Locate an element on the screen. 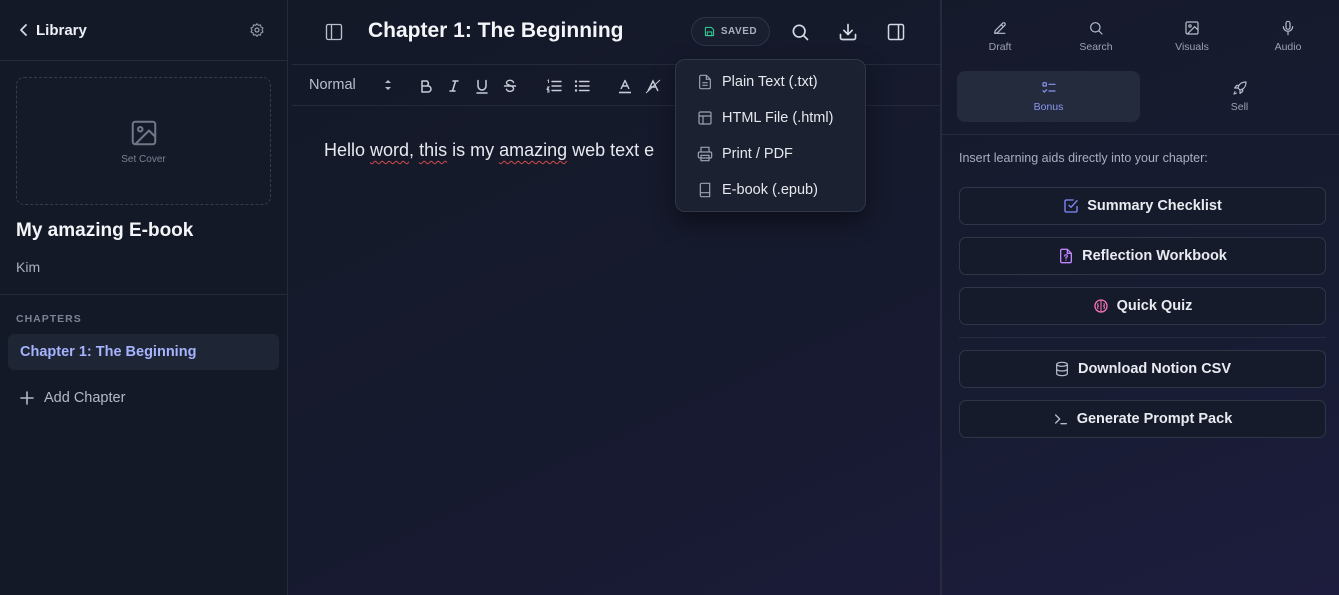  export-option-label: Print / PDF is located at coordinates (757, 154).